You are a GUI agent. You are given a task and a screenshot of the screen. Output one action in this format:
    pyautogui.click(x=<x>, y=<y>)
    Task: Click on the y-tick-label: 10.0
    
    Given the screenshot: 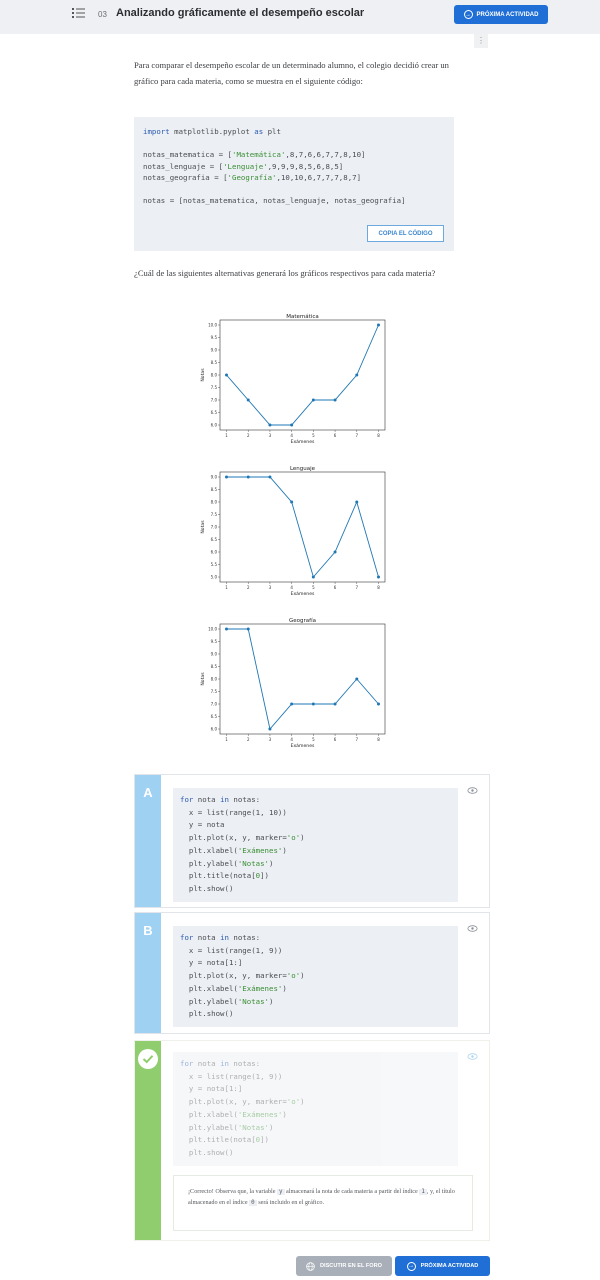 What is the action you would take?
    pyautogui.click(x=212, y=325)
    